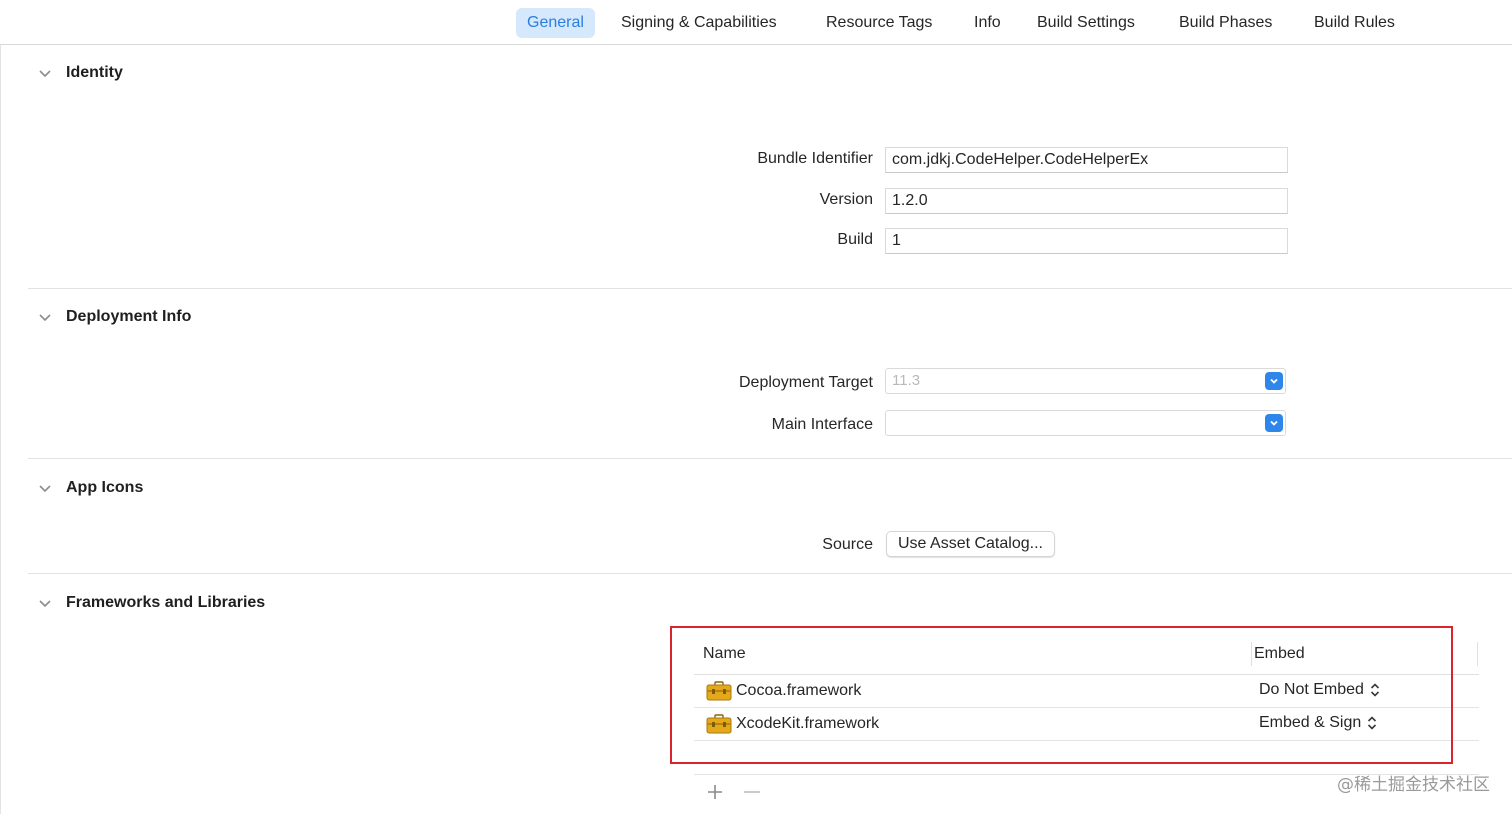 The image size is (1512, 814). What do you see at coordinates (806, 382) in the screenshot?
I see `deployment-target-label: Deployment Target` at bounding box center [806, 382].